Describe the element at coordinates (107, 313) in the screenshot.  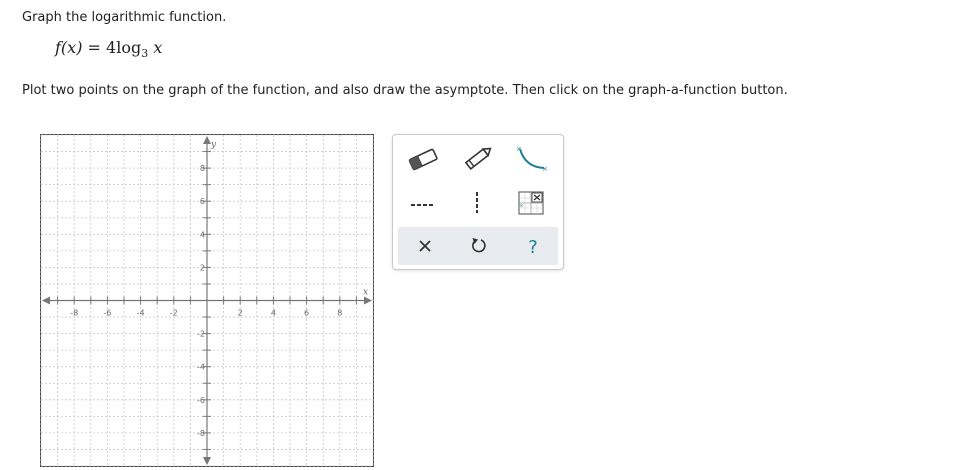
I see `x-tick-label: -6` at that location.